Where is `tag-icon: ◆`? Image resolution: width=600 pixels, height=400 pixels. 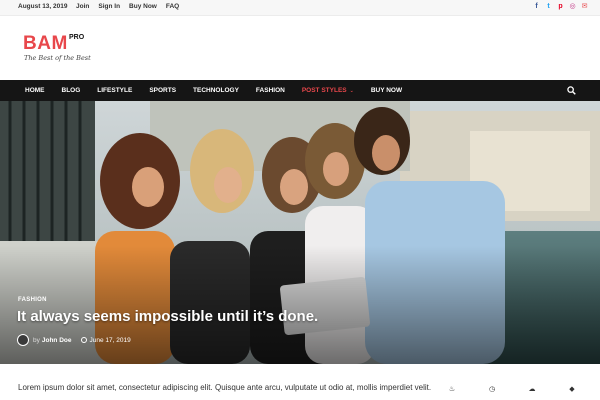 tag-icon: ◆ is located at coordinates (572, 389).